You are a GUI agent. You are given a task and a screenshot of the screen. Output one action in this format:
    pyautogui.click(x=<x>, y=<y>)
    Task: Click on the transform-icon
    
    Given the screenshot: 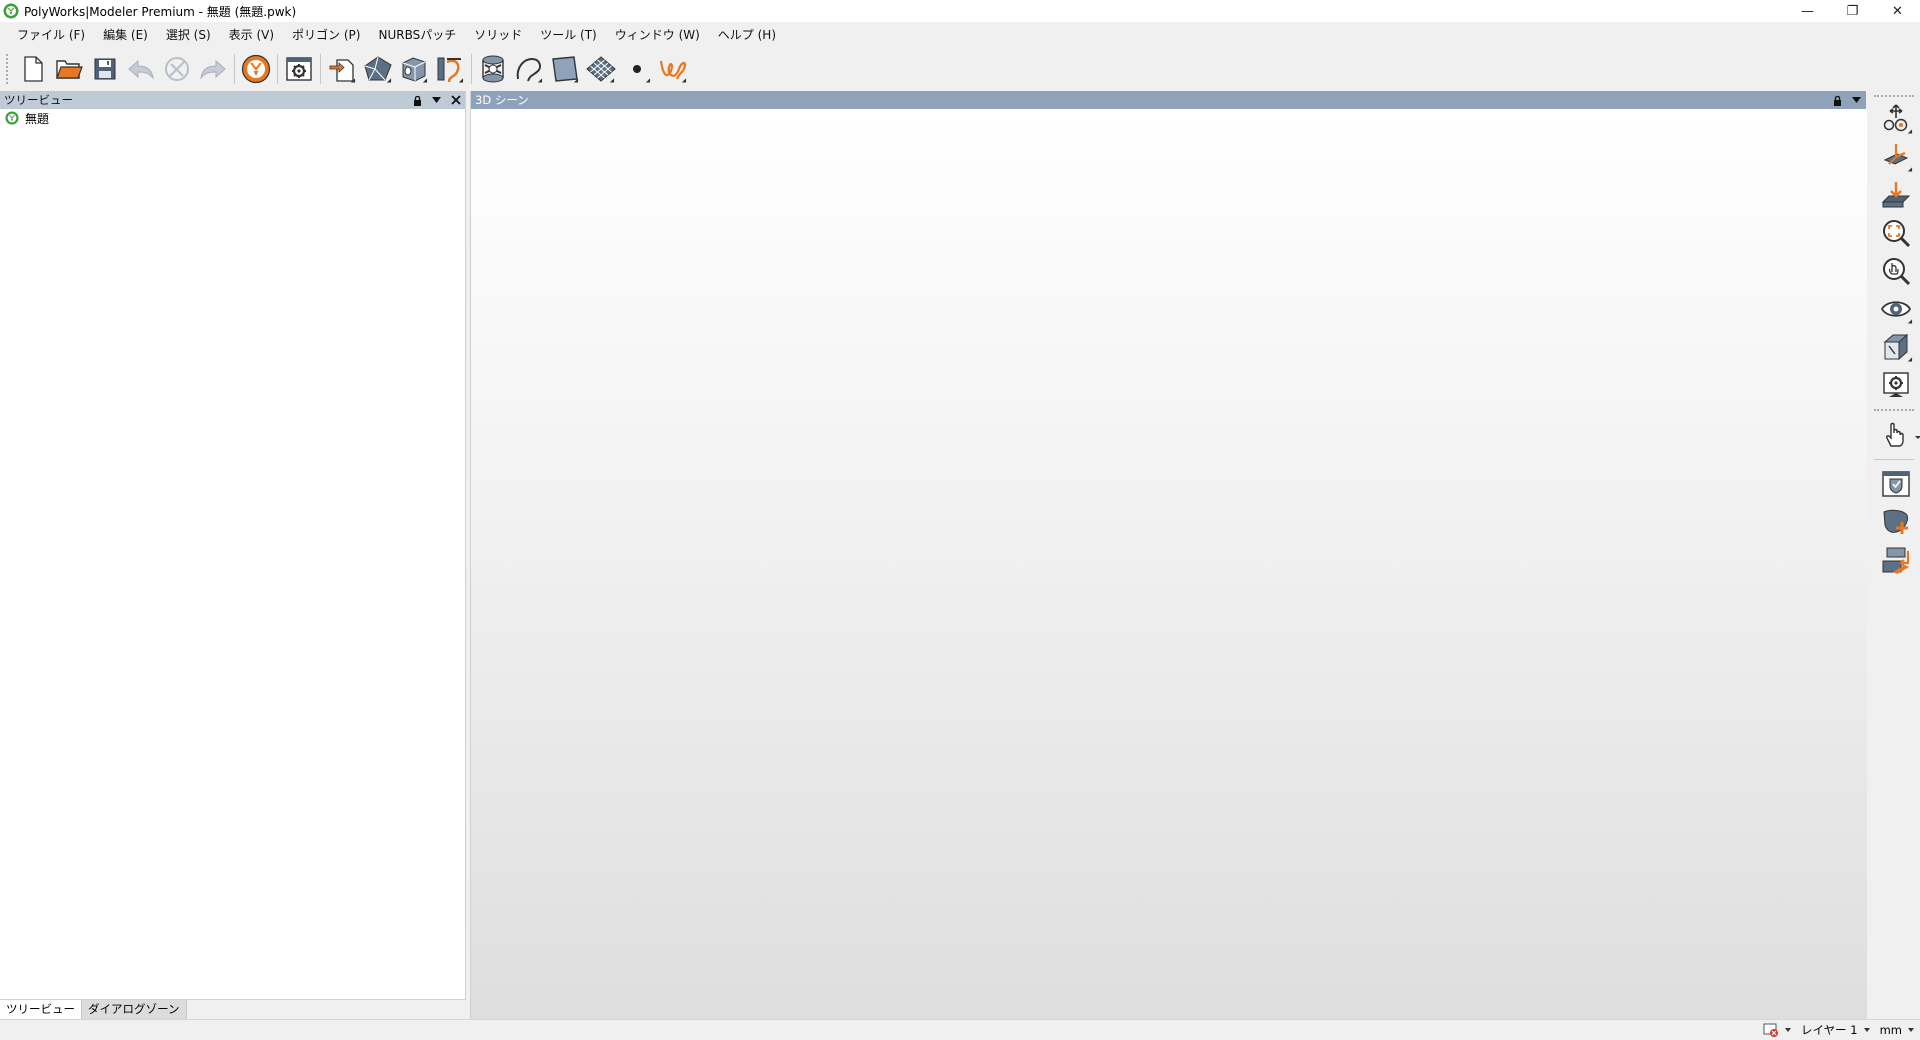 What is the action you would take?
    pyautogui.click(x=1895, y=118)
    